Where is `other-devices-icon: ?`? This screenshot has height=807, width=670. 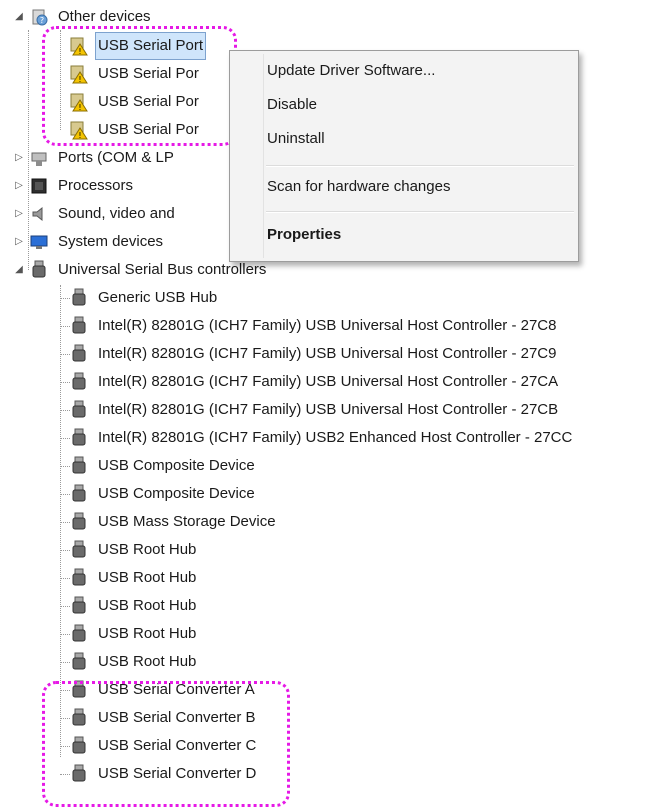
other-devices-icon: ? is located at coordinates (39, 17).